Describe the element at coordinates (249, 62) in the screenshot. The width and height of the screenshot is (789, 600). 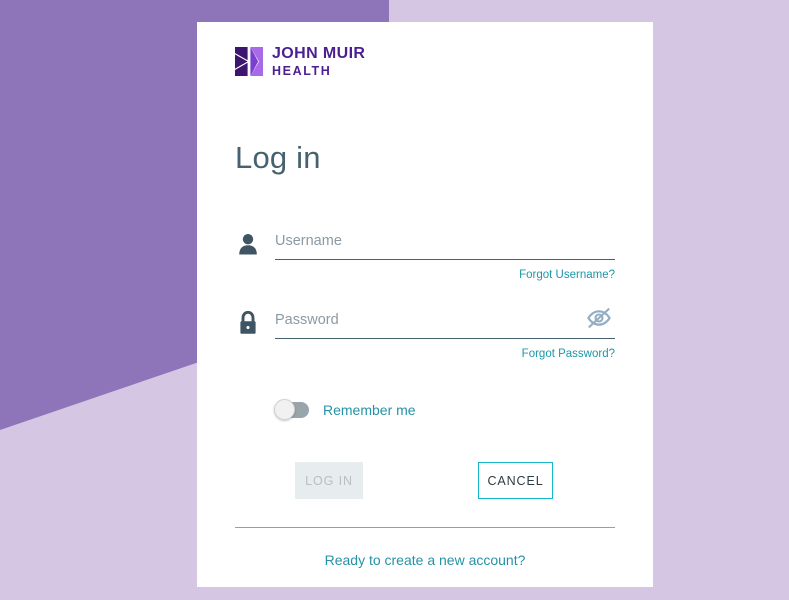
I see `john-muir-butterfly-mark-icon` at that location.